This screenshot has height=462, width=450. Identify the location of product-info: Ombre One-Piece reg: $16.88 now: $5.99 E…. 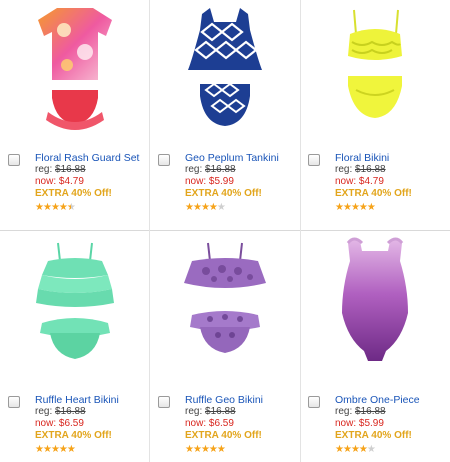
(391, 424).